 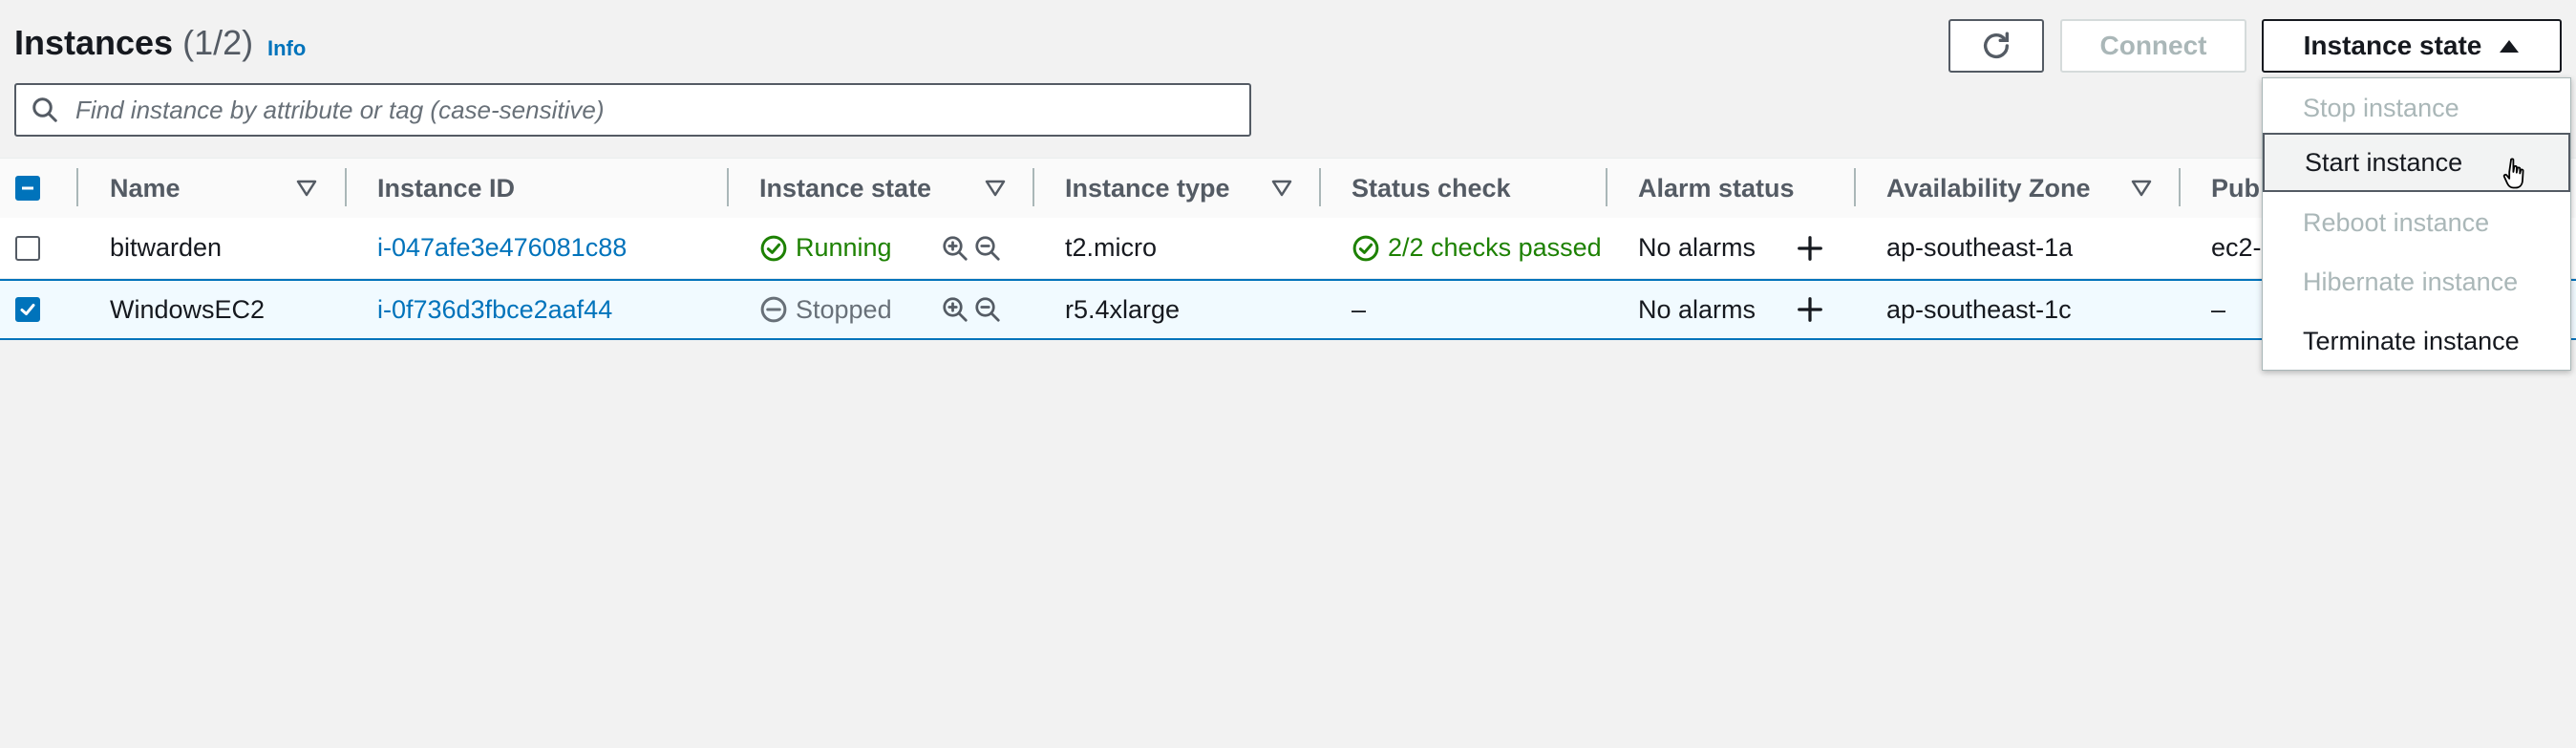 What do you see at coordinates (844, 309) in the screenshot?
I see `instance-state-text: Stopped` at bounding box center [844, 309].